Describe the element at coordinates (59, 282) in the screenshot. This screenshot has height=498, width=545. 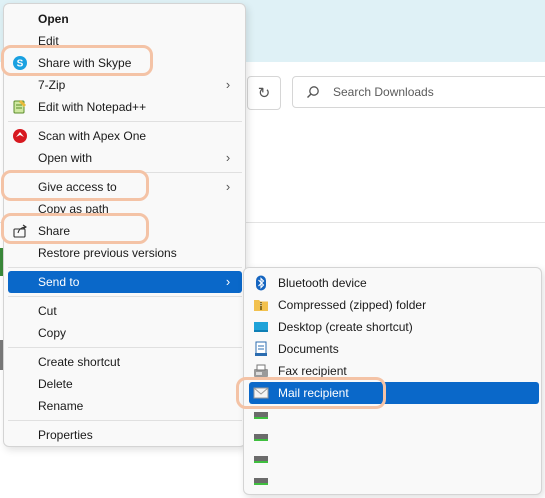
I see `menu-item-label: Send to` at that location.